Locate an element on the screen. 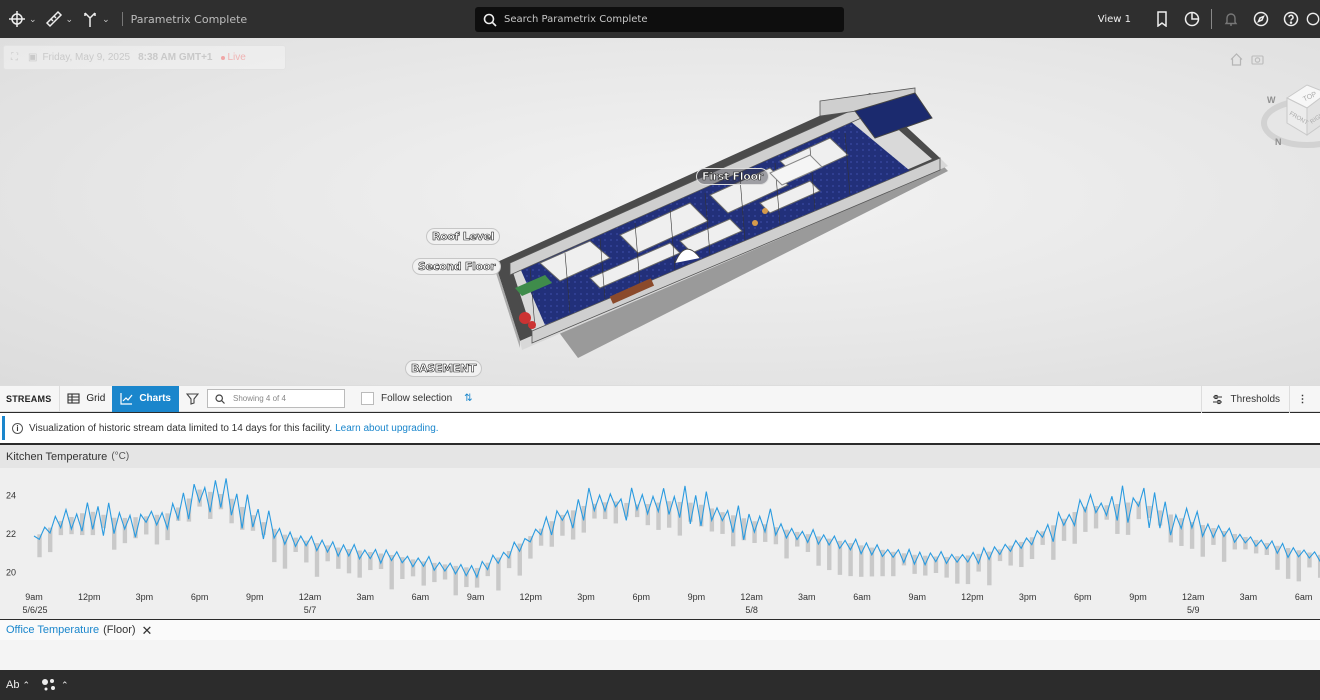  notifications-button is located at coordinates (1231, 19).